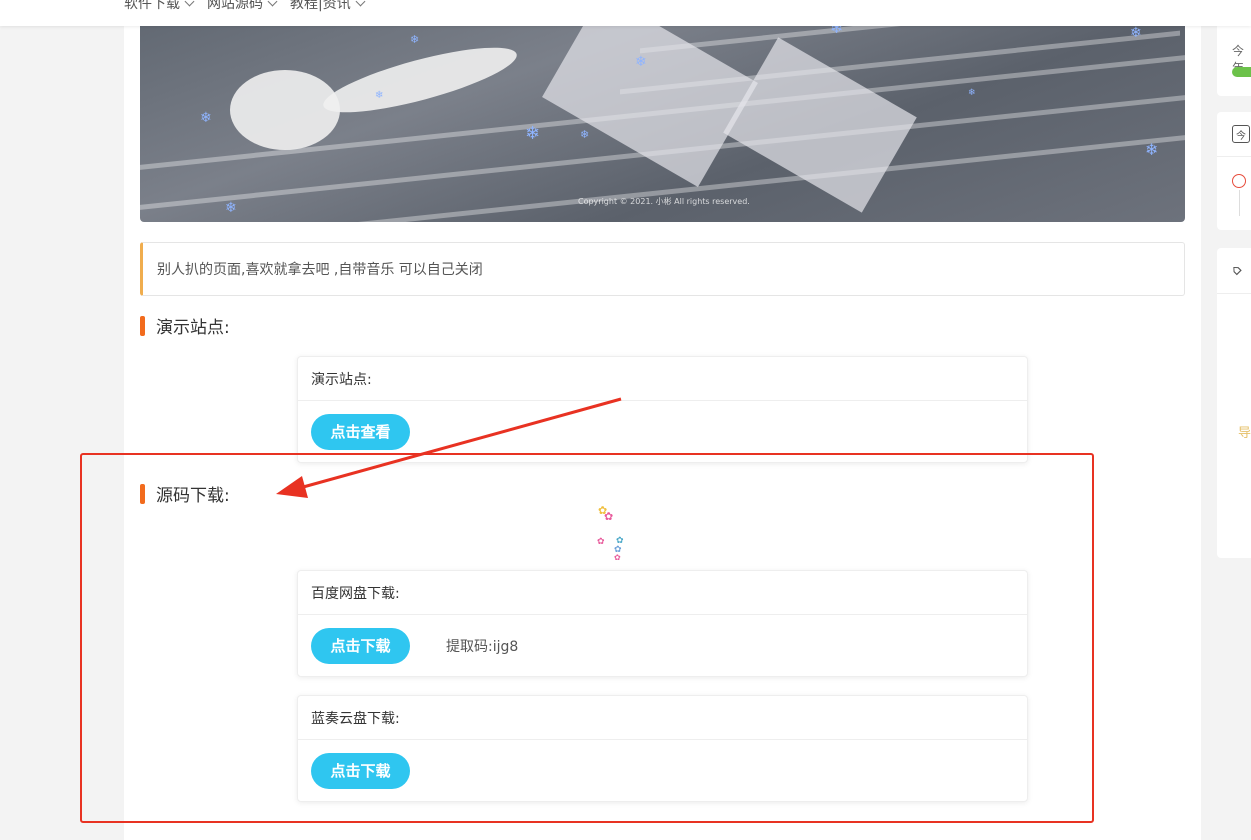 The width and height of the screenshot is (1251, 840). Describe the element at coordinates (320, 6) in the screenshot. I see `nav-label: 教程|资讯` at that location.